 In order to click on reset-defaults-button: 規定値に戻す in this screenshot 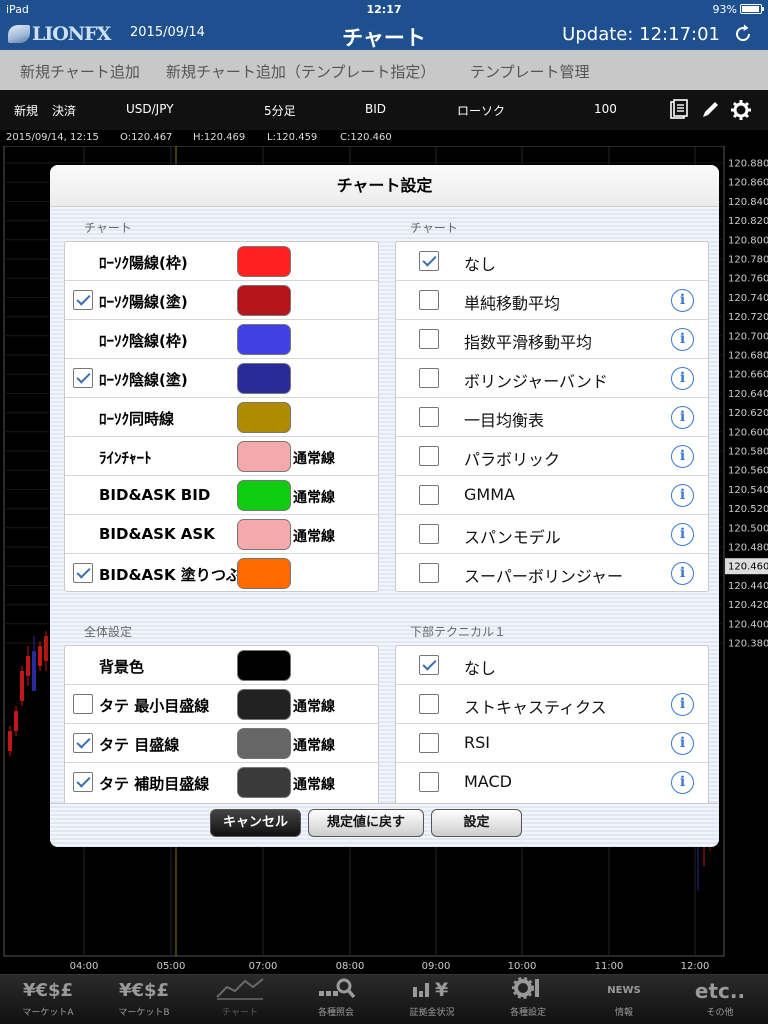, I will do `click(366, 823)`.